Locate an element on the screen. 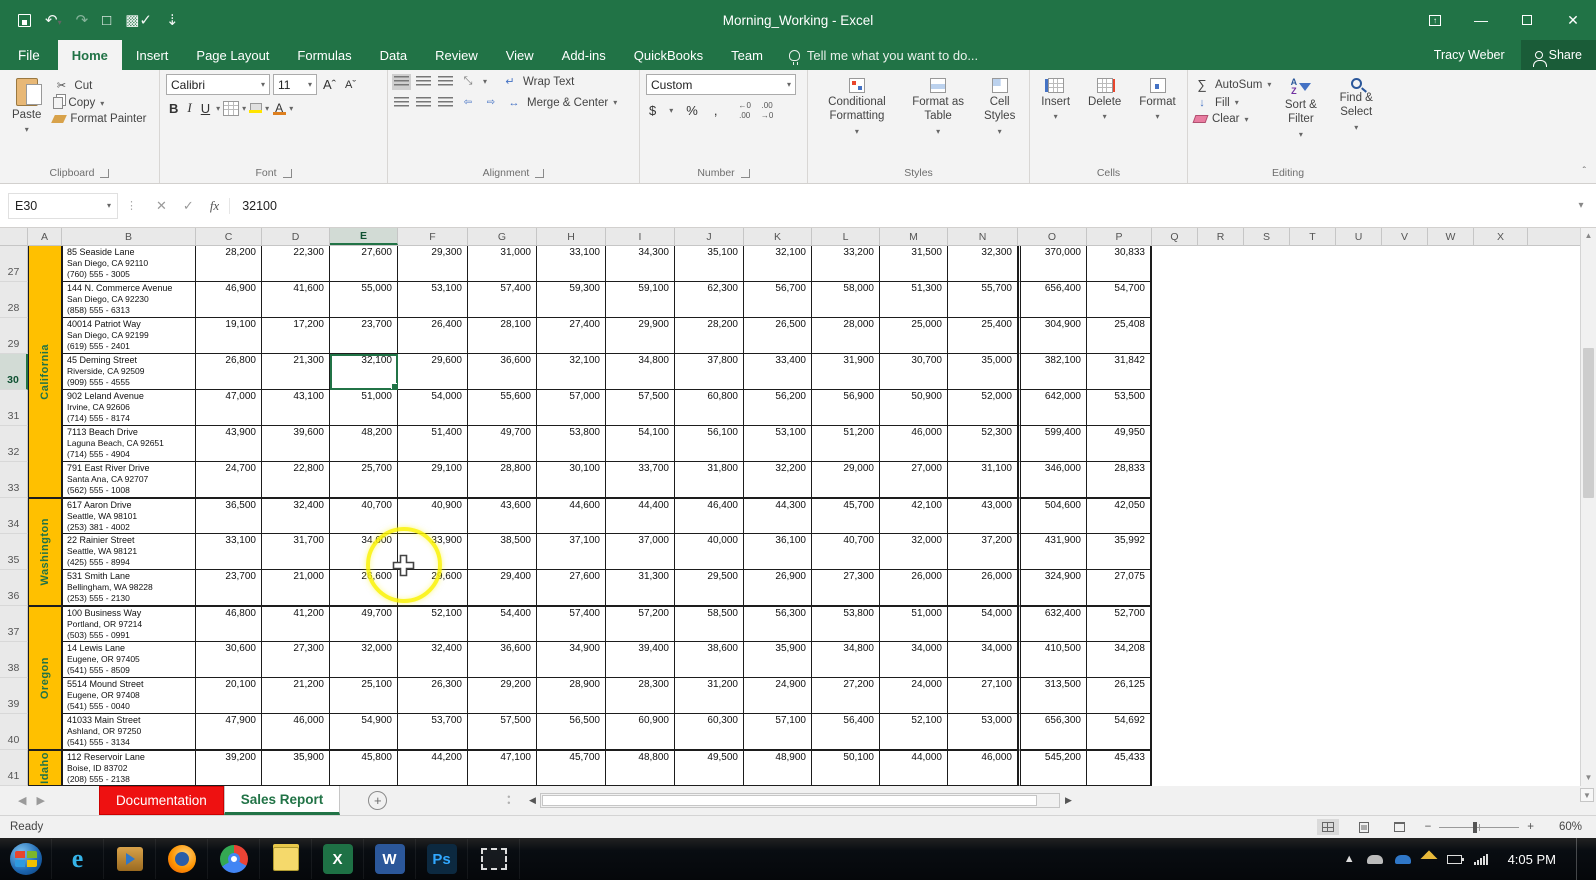 This screenshot has height=880, width=1596. new-file-icon: □ is located at coordinates (106, 20).